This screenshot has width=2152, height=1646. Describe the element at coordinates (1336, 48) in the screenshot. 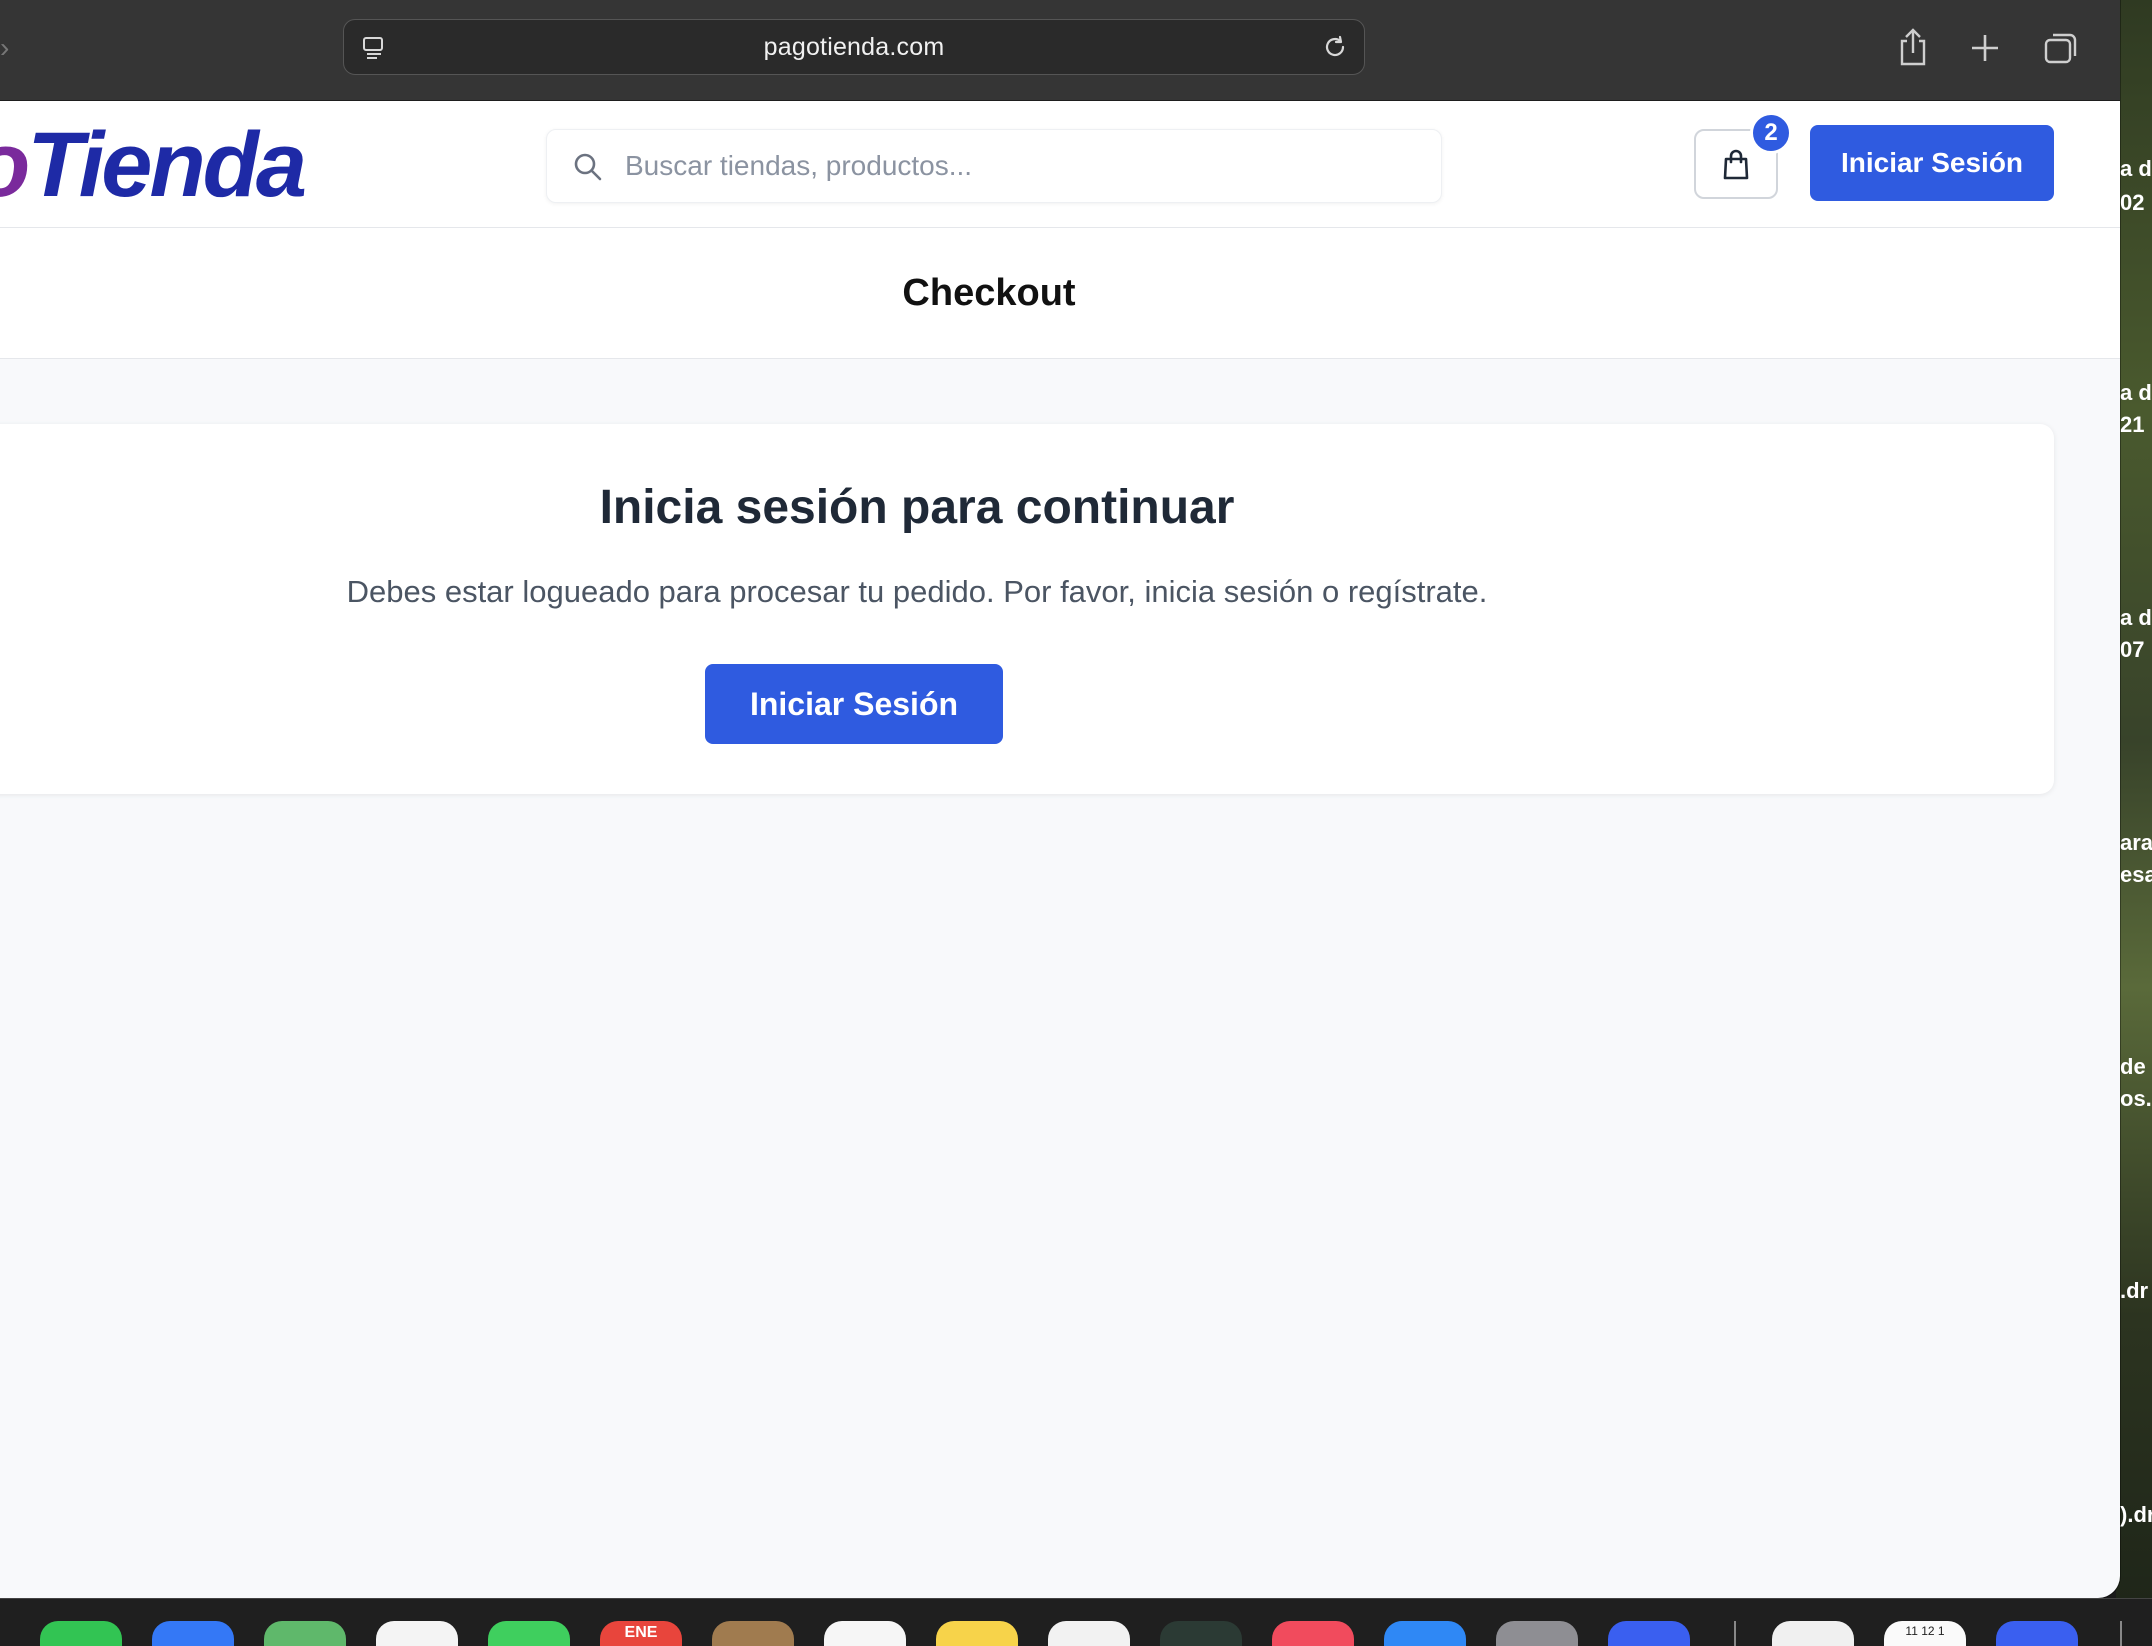

I see `reload-icon` at that location.